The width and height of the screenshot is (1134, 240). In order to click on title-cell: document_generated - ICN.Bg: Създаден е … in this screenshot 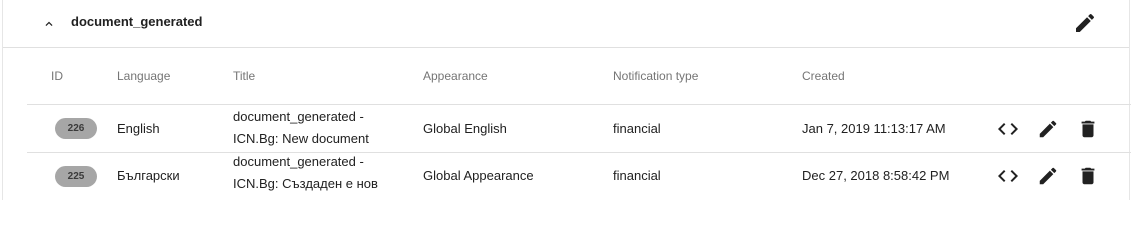, I will do `click(308, 173)`.